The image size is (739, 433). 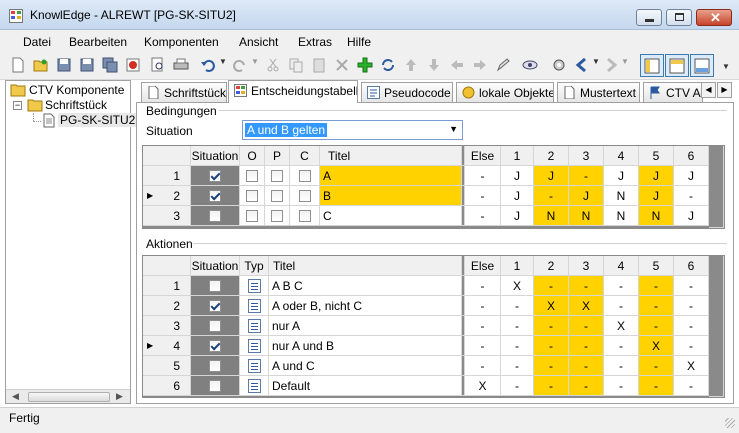 What do you see at coordinates (596, 61) in the screenshot?
I see `back-dropdown-icon: ▼` at bounding box center [596, 61].